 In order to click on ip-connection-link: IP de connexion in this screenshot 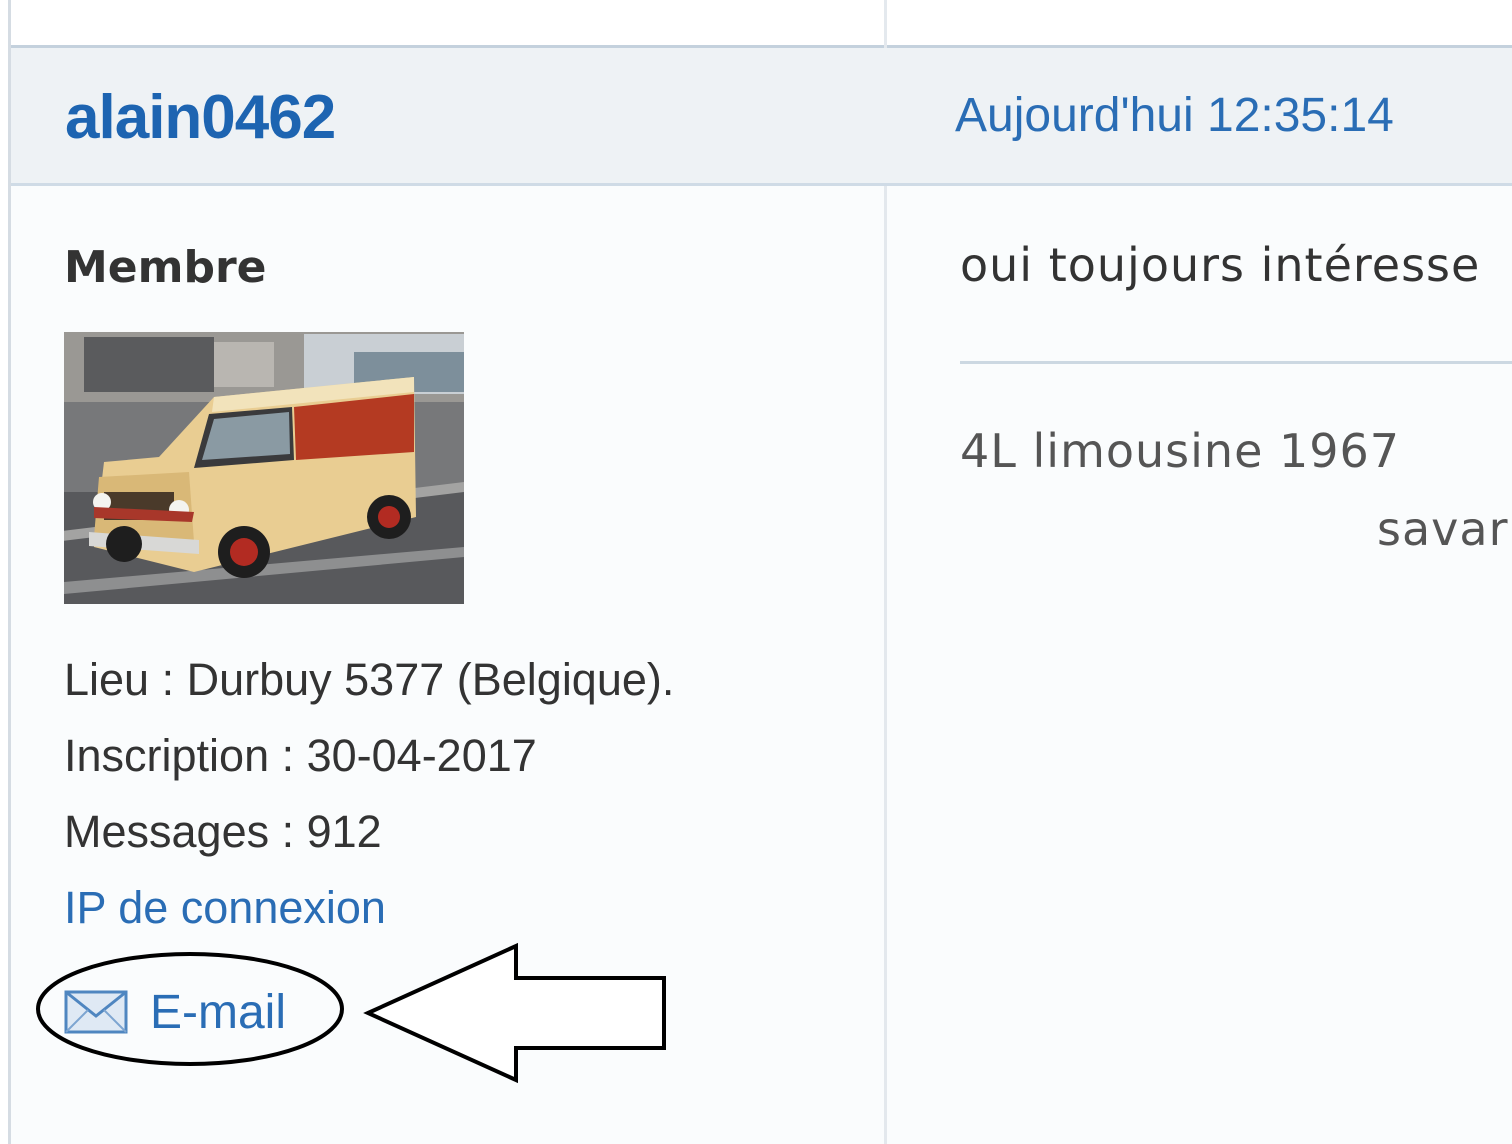, I will do `click(225, 908)`.